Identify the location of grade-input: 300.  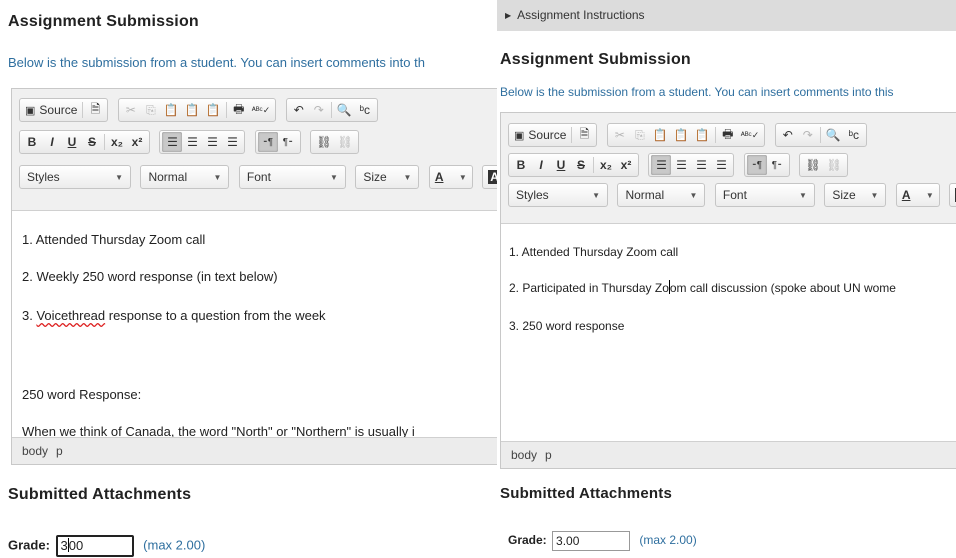
(94, 546).